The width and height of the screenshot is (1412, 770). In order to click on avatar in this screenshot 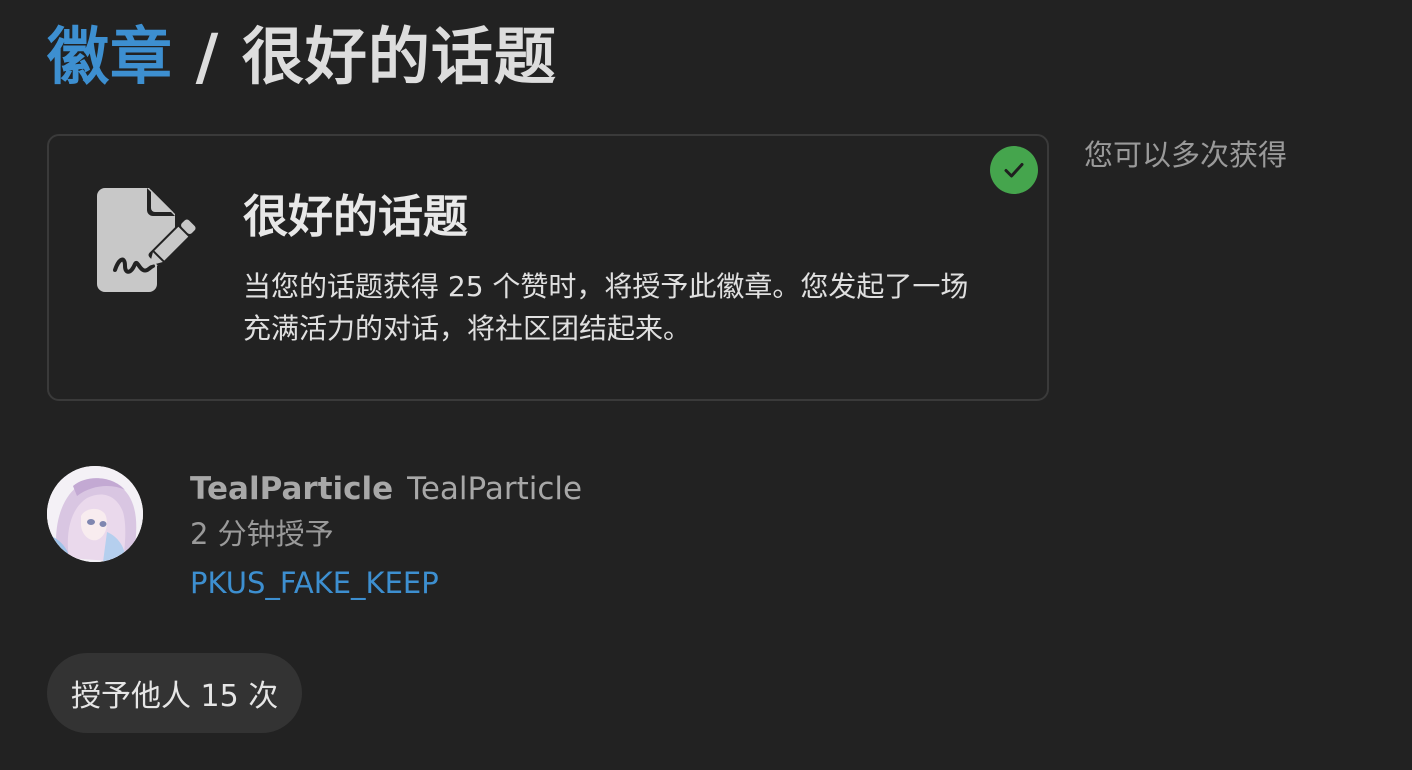, I will do `click(95, 514)`.